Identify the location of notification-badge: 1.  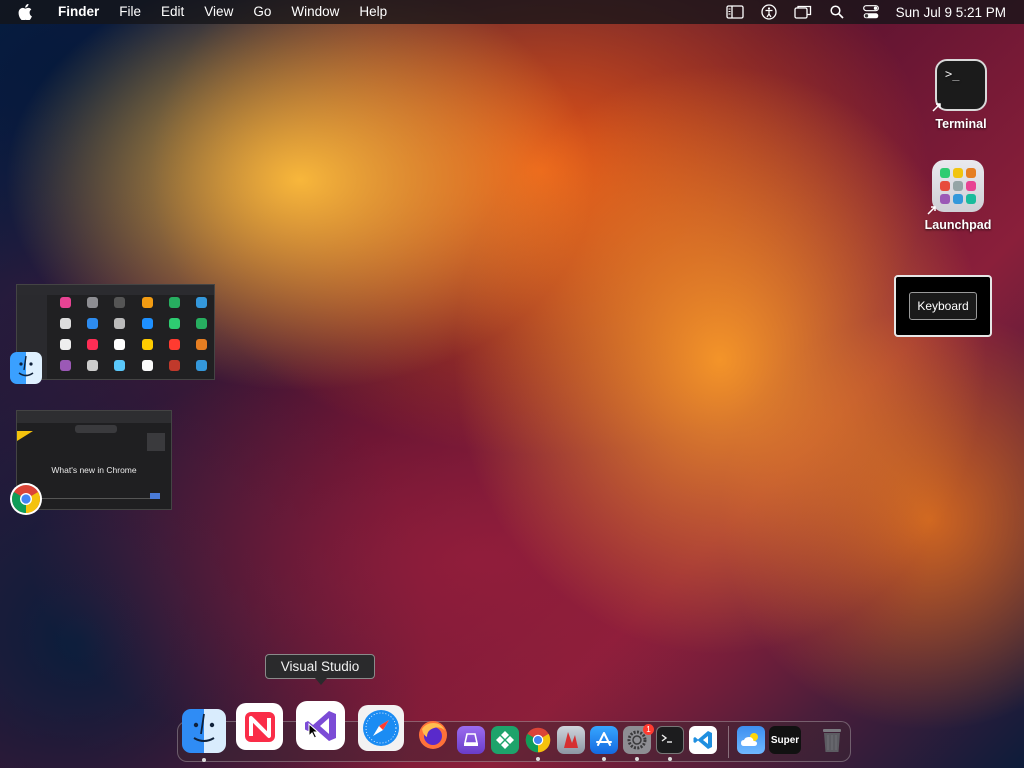
(648, 729).